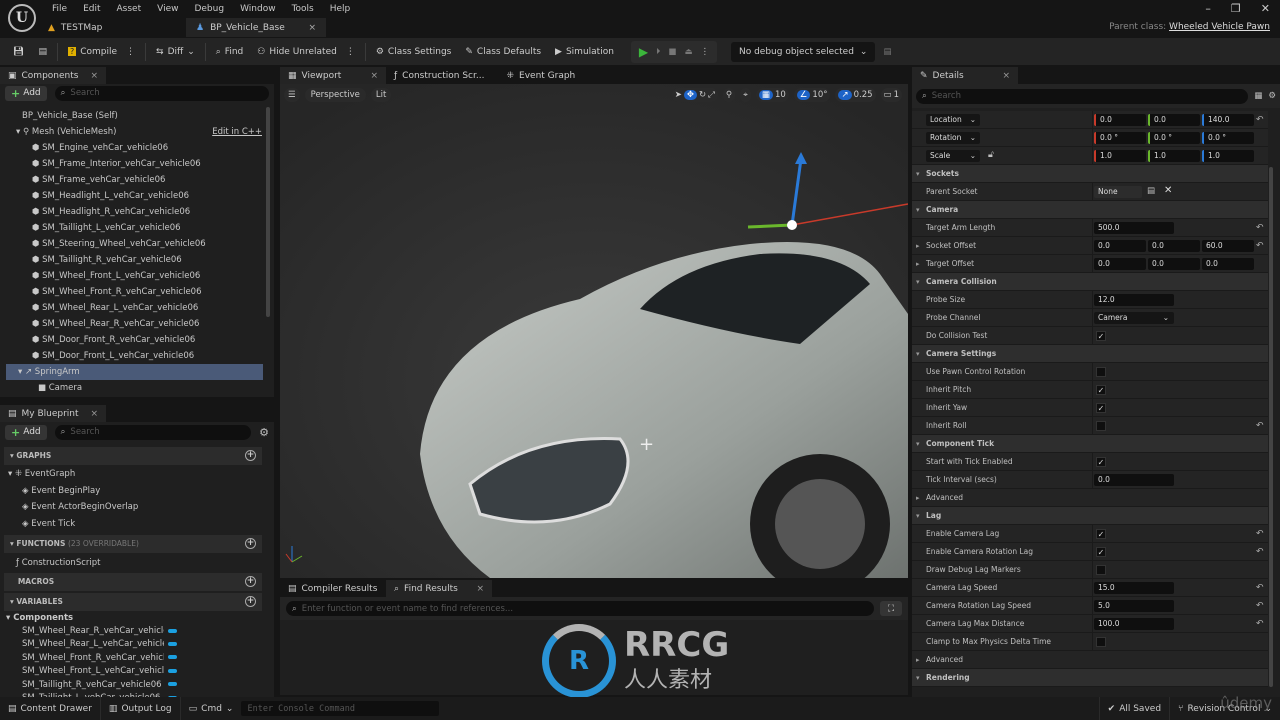  Describe the element at coordinates (887, 52) in the screenshot. I see `debug-browse-icon: ▤` at that location.